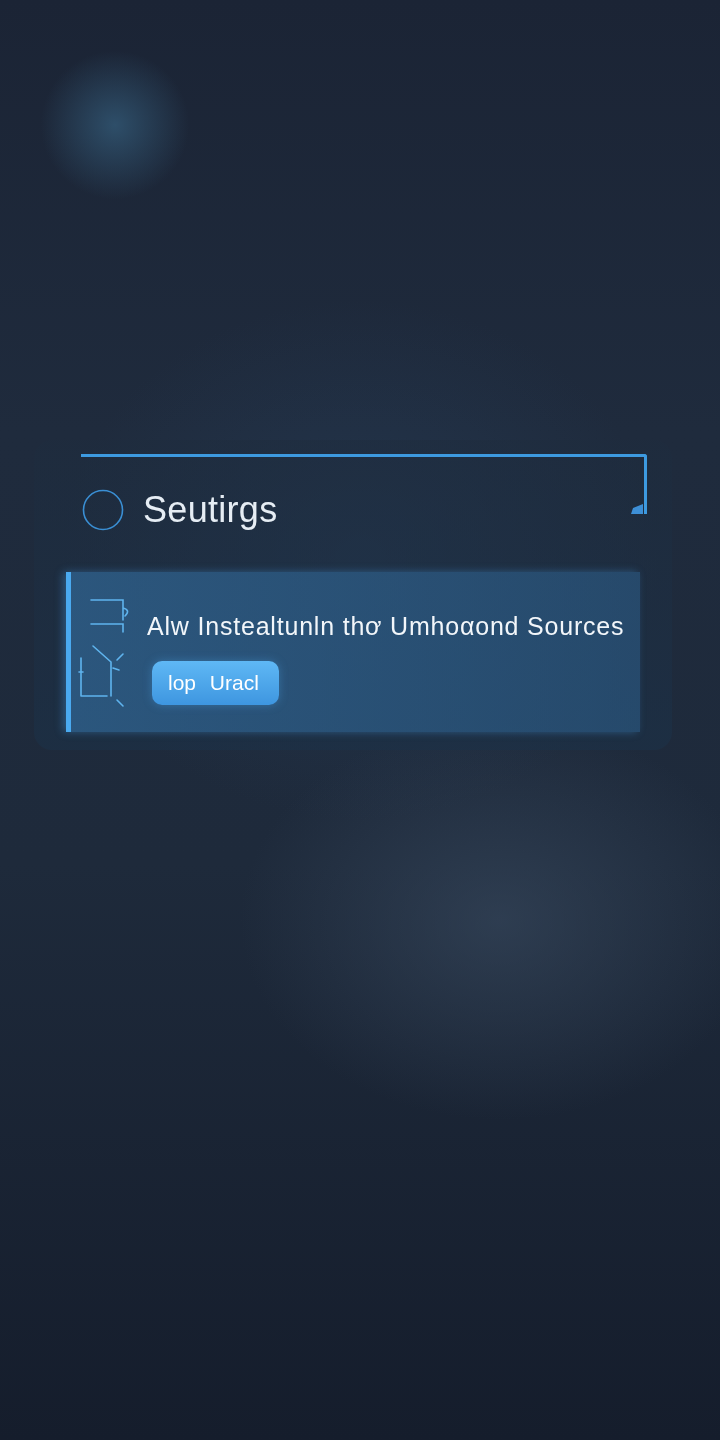 The width and height of the screenshot is (720, 1440). I want to click on settings-title: Seutirgs, so click(210, 510).